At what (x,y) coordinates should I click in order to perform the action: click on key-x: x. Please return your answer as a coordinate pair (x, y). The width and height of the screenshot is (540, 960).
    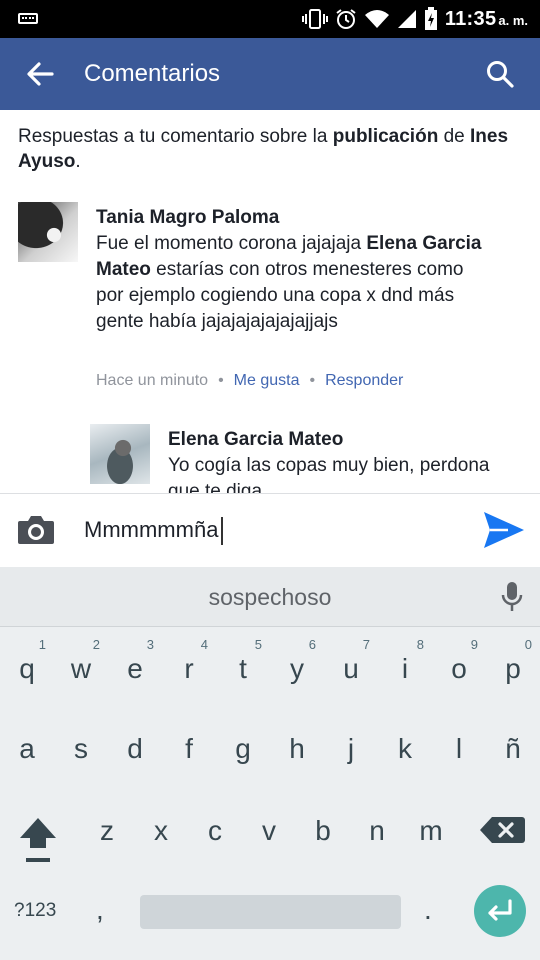
    Looking at the image, I should click on (161, 831).